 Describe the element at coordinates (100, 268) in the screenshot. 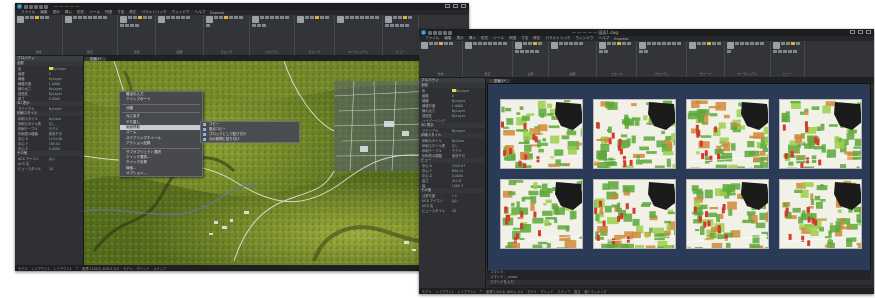

I see `status-item: 座標 1234.5, 678.9, 0.0` at that location.